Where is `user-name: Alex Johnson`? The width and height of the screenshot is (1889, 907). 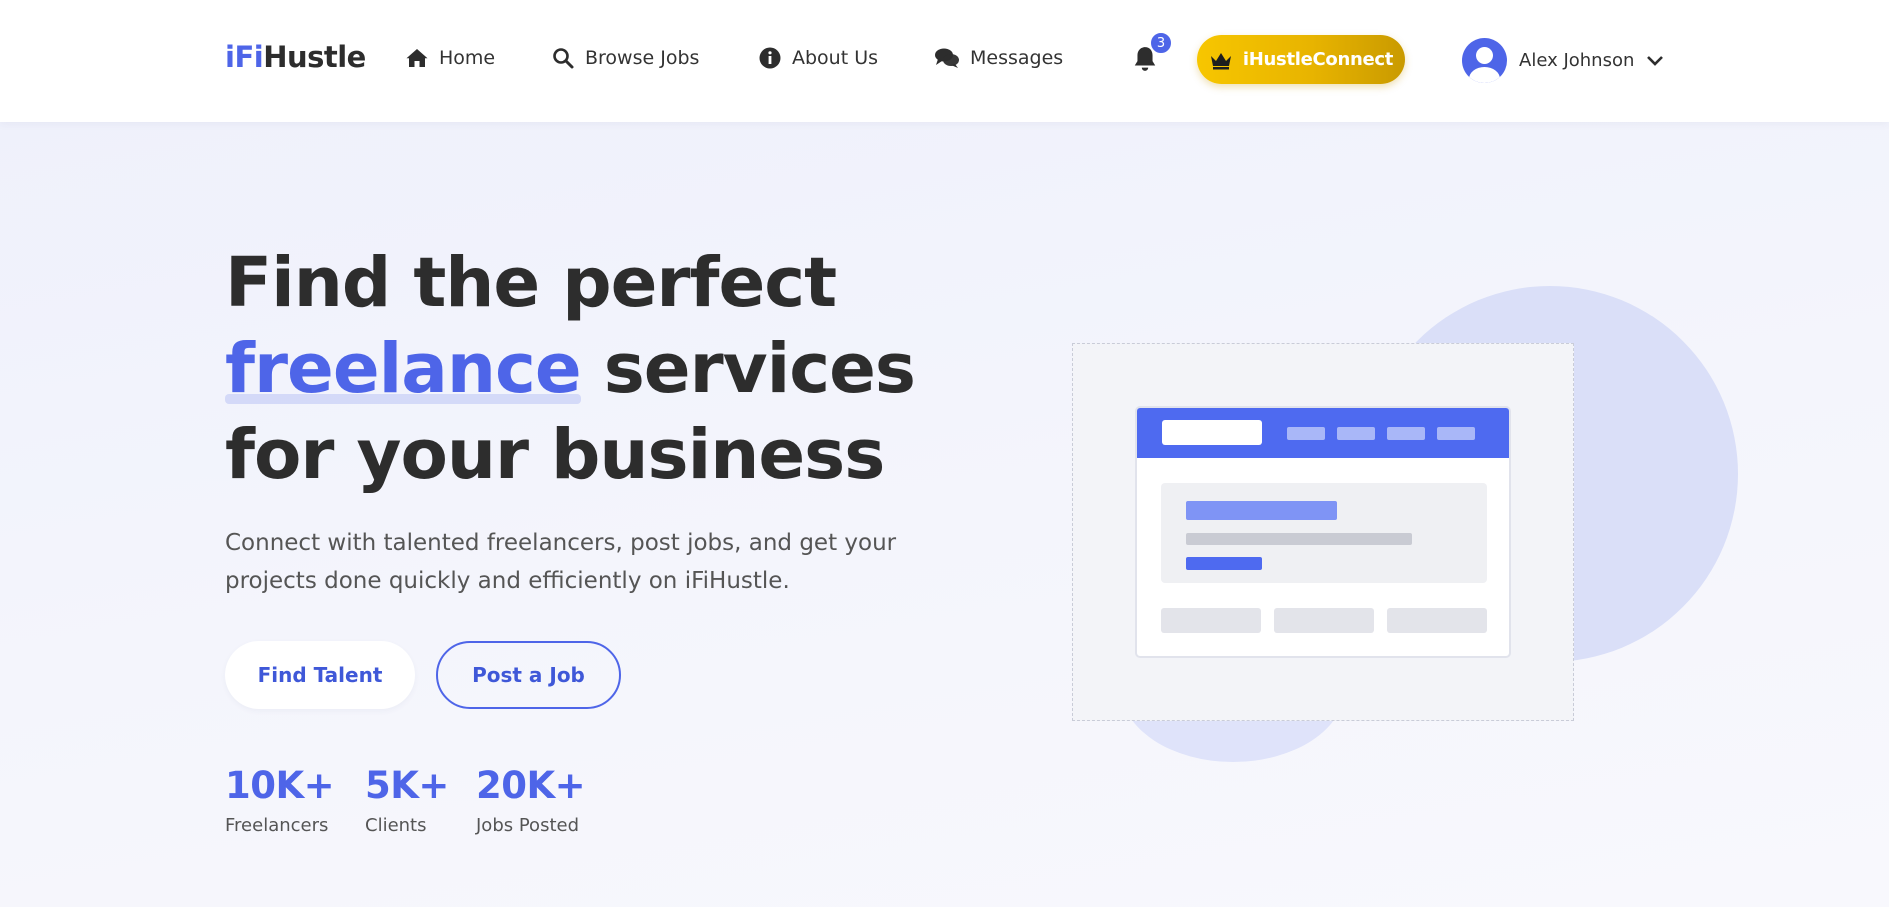
user-name: Alex Johnson is located at coordinates (1577, 60).